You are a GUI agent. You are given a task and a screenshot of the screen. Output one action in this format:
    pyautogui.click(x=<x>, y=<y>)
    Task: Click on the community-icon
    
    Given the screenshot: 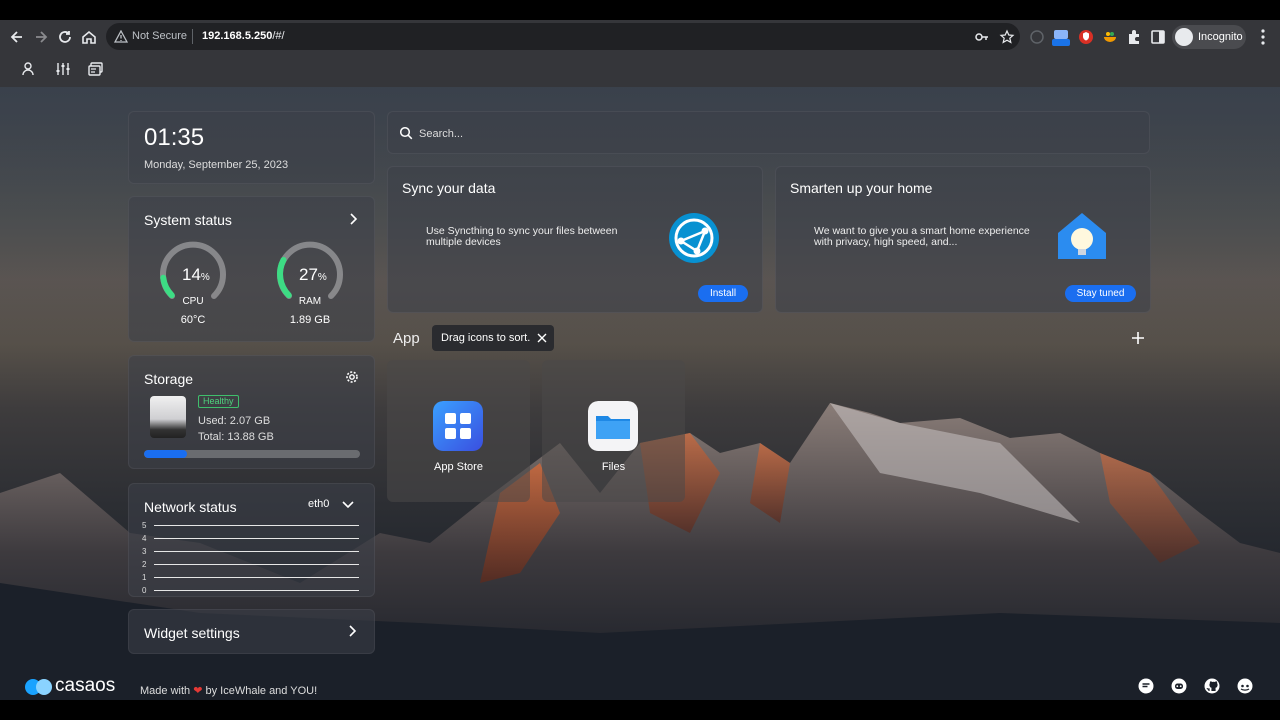 What is the action you would take?
    pyautogui.click(x=1245, y=686)
    